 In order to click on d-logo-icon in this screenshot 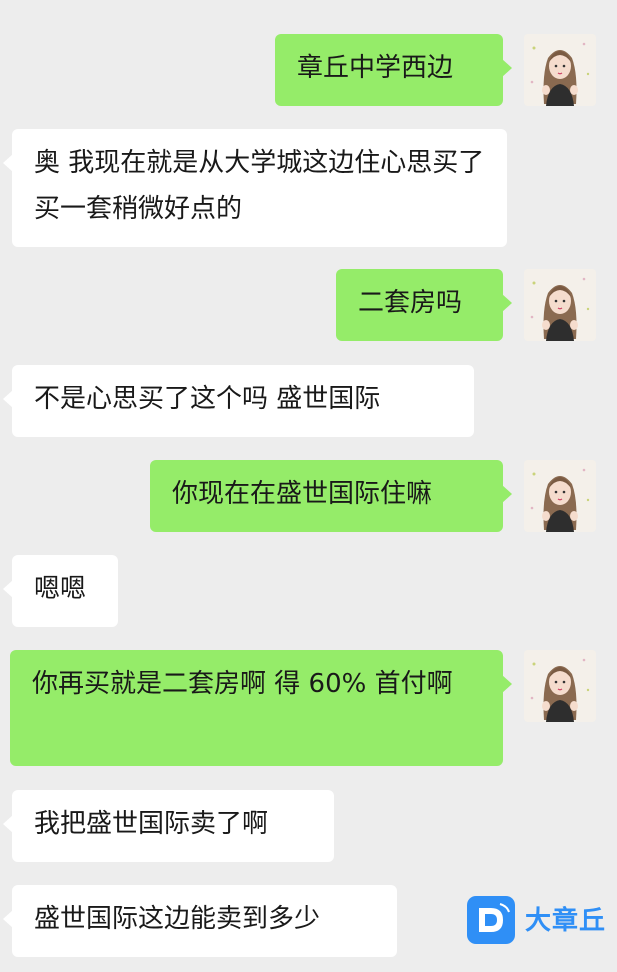, I will do `click(491, 920)`.